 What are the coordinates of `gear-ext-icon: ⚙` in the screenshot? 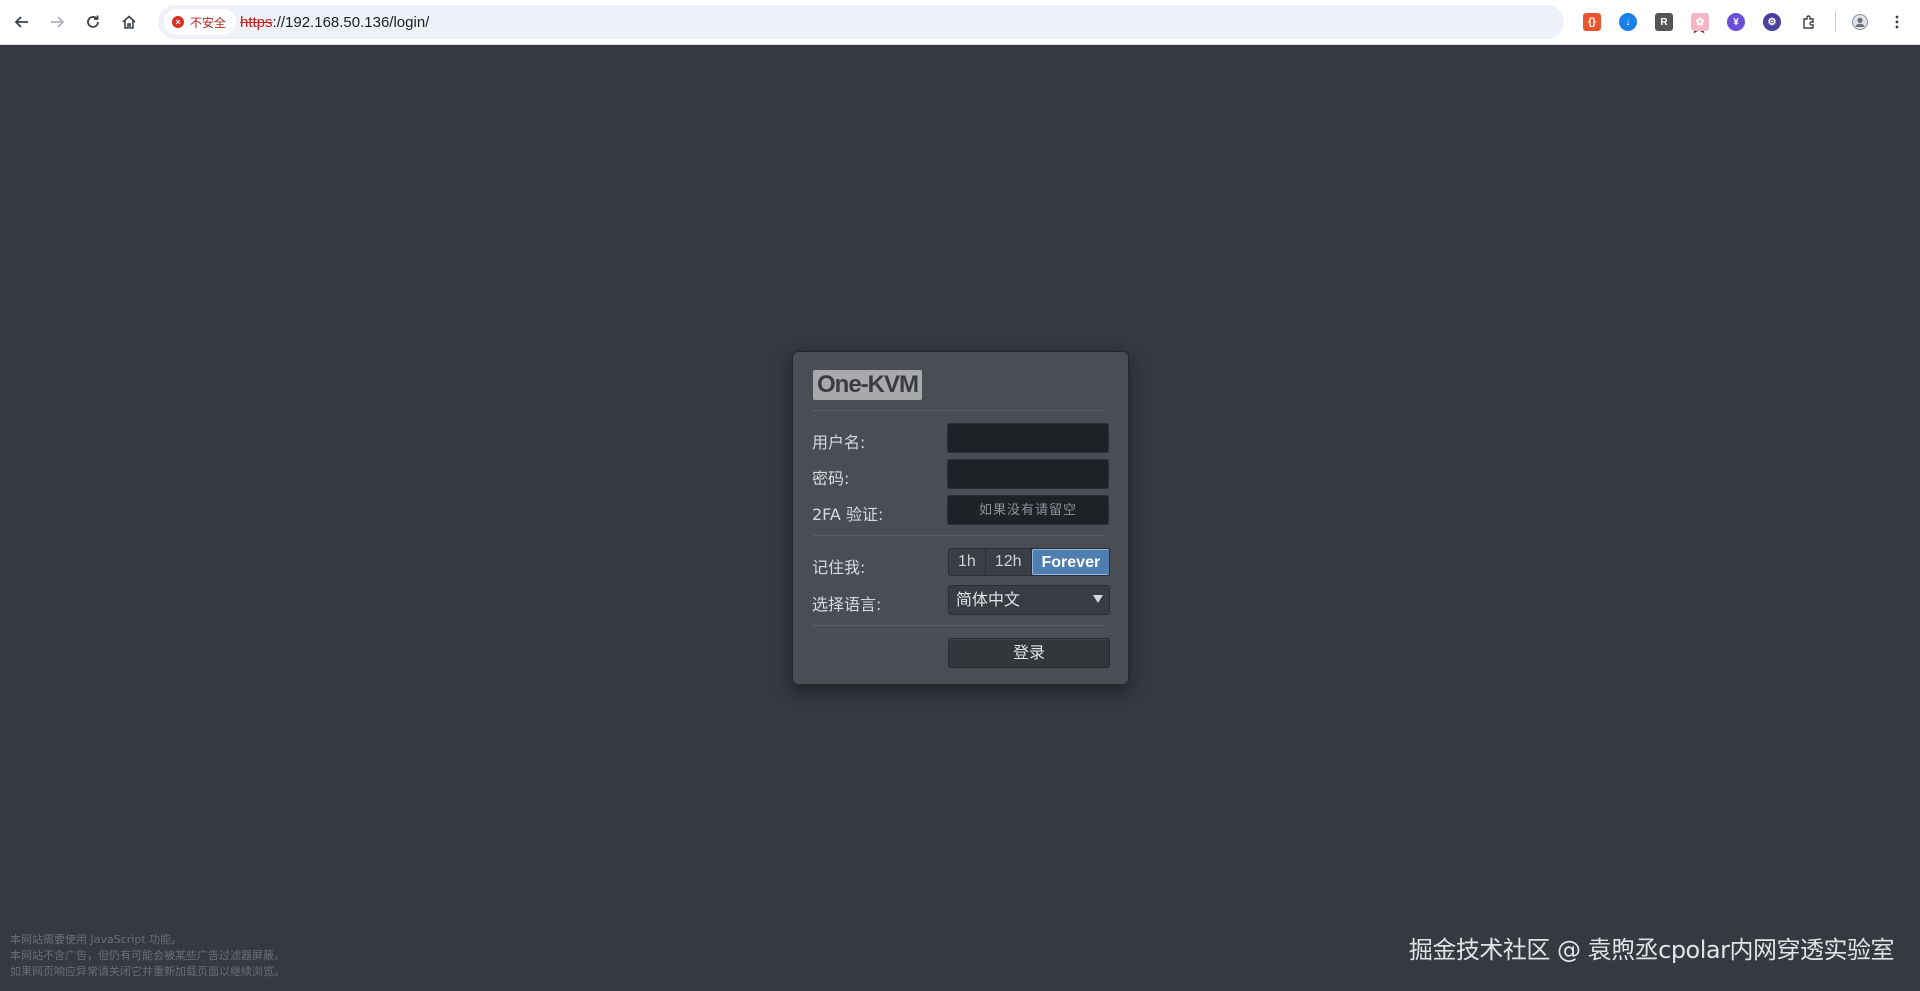 It's located at (1772, 22).